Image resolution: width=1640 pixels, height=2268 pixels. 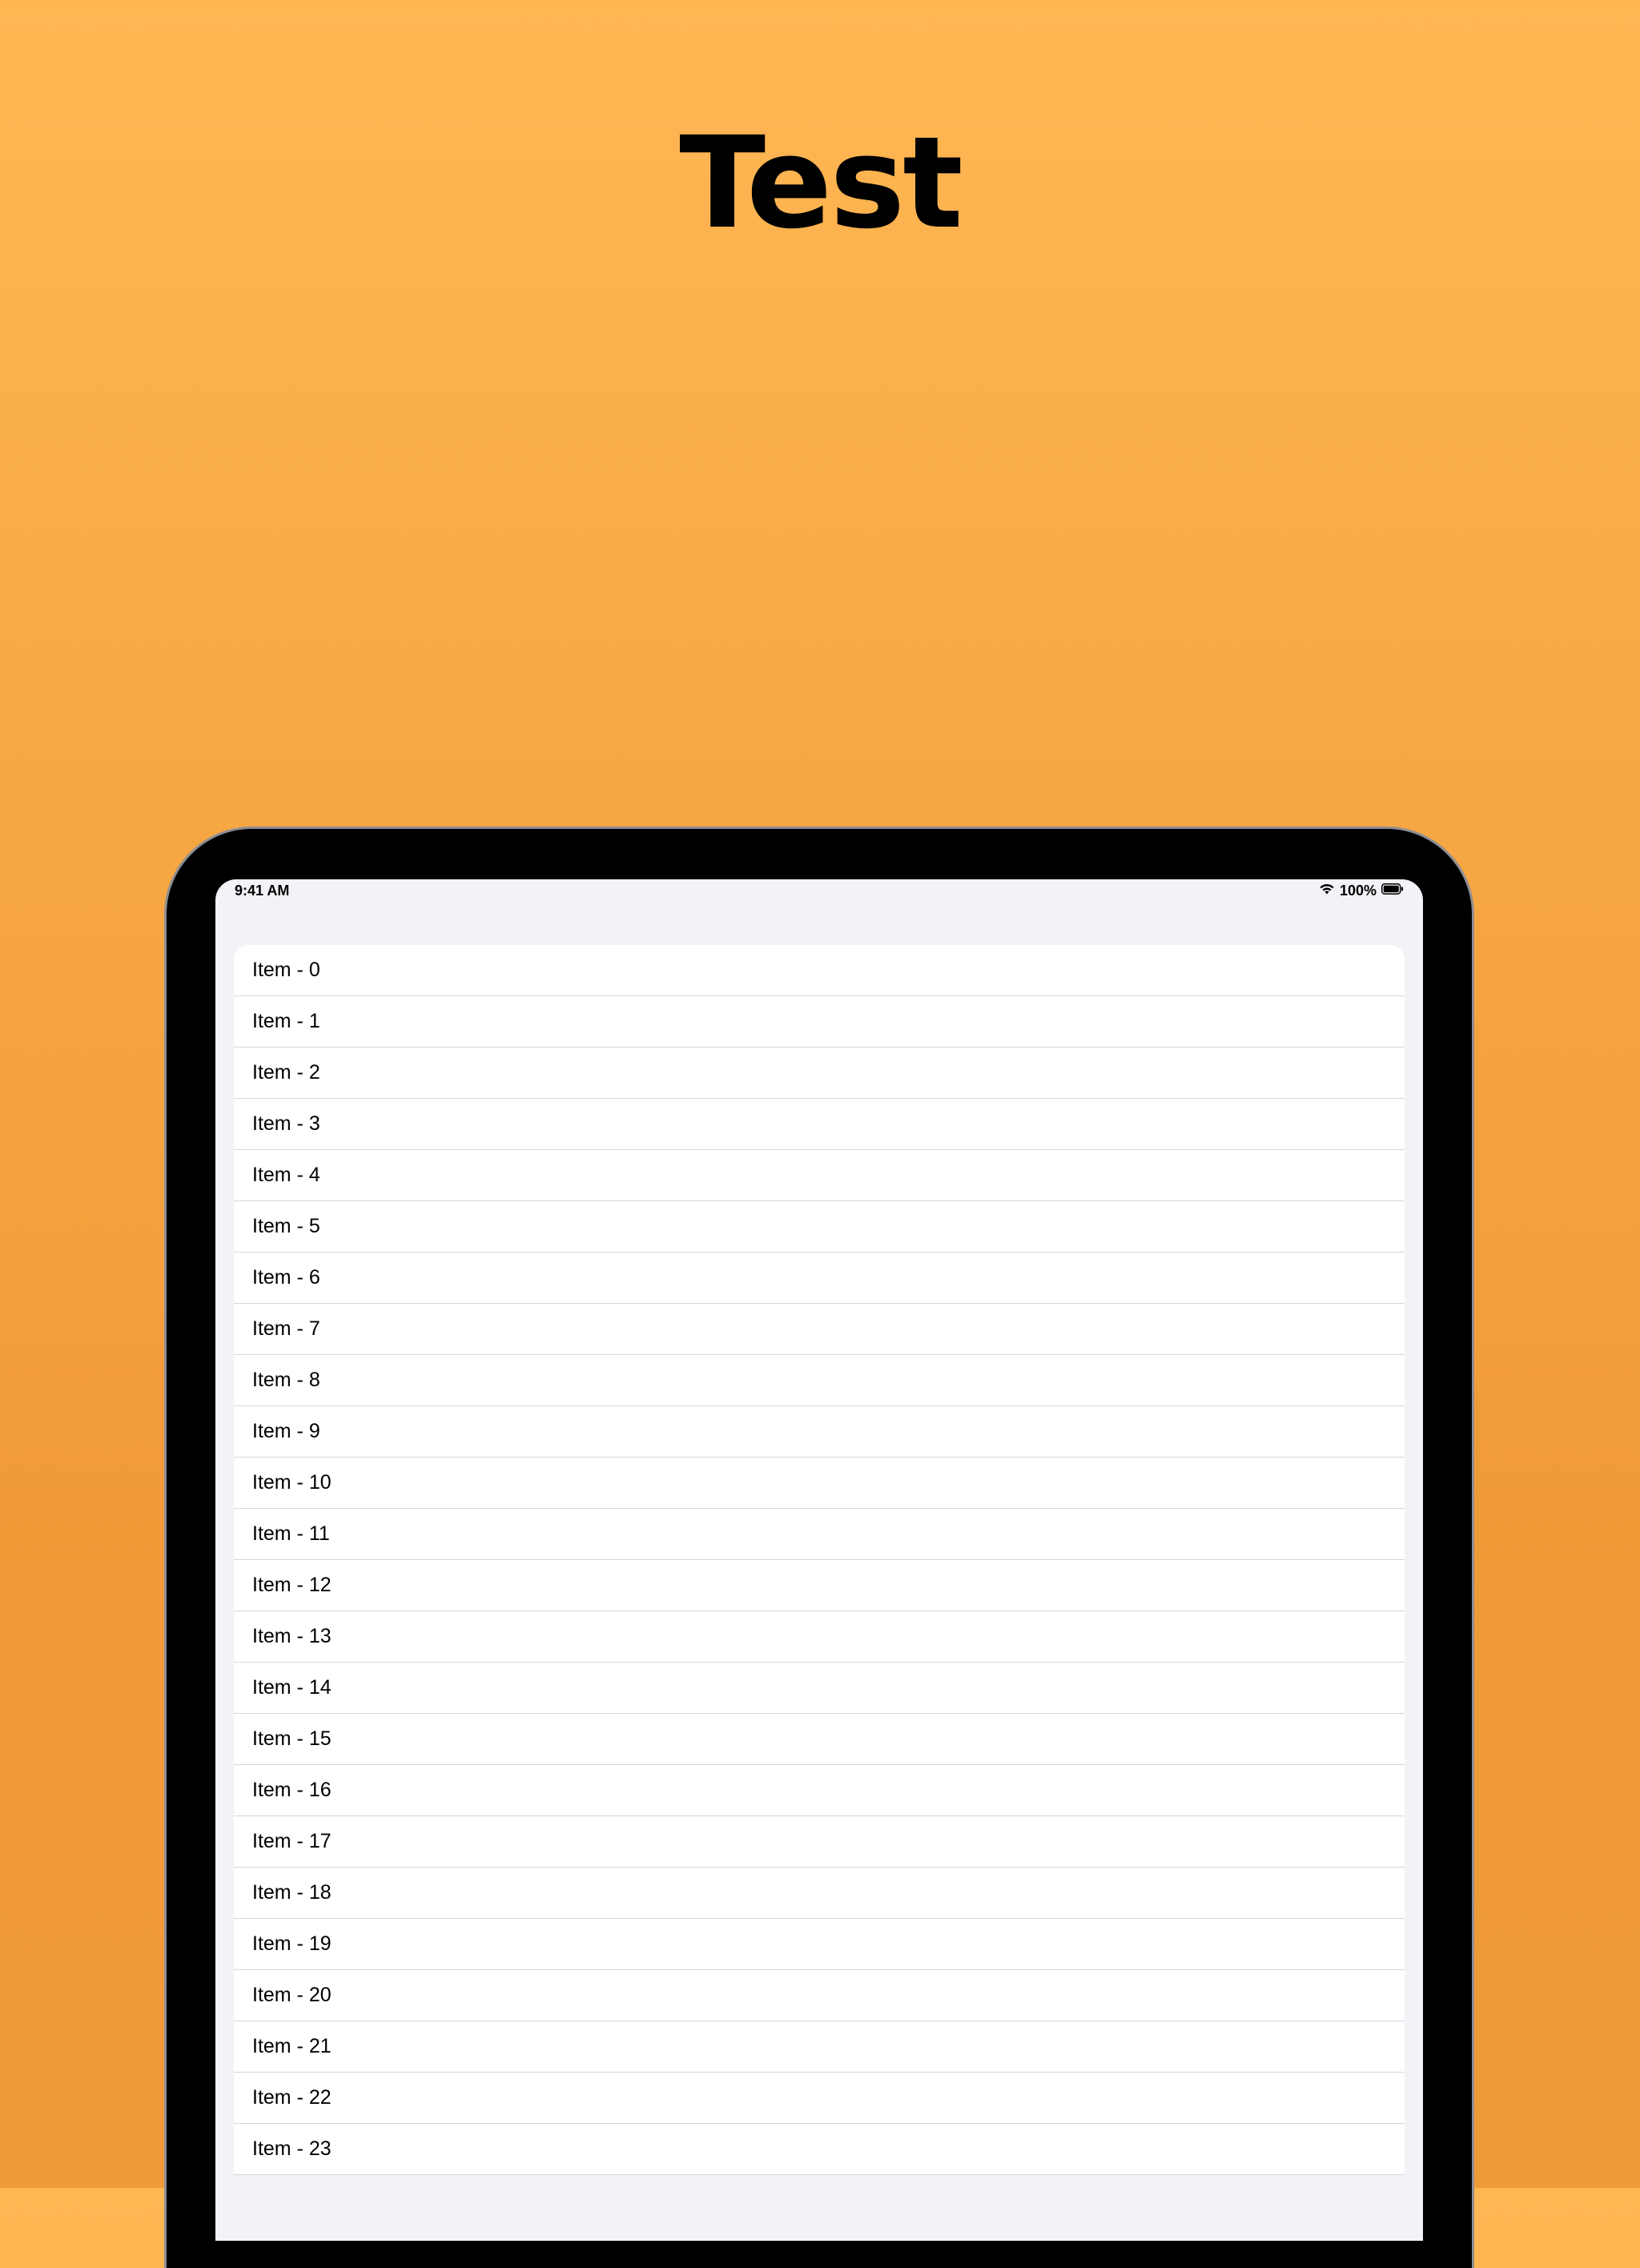 I want to click on list-item-label: Item - 4, so click(x=286, y=1175).